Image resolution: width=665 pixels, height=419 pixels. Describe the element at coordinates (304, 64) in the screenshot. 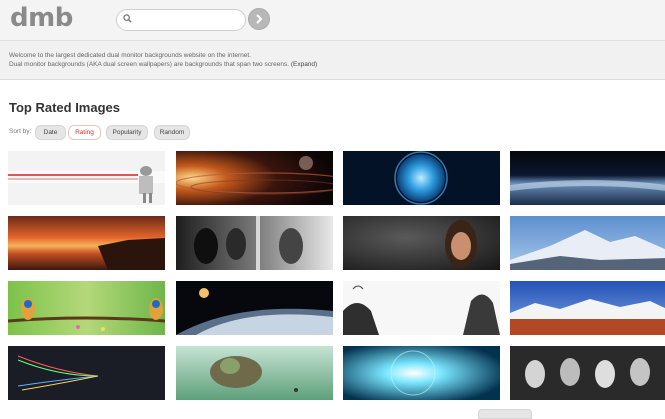

I see `expand-link: (Expand)` at that location.